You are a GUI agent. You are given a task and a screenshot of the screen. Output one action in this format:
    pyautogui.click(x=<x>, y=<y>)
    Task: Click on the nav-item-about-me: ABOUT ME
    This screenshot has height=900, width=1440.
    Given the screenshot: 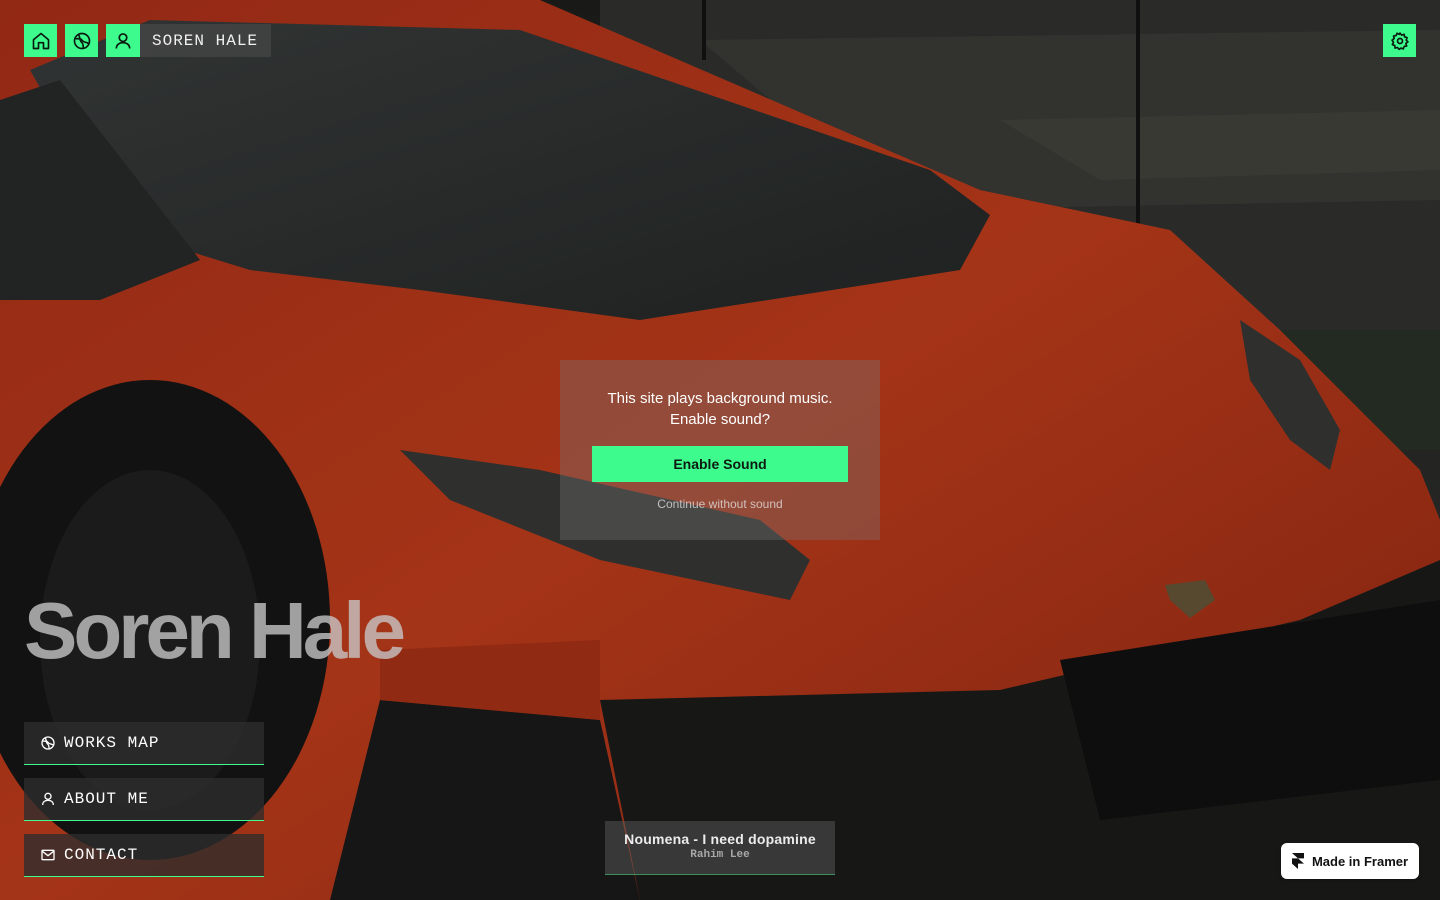 What is the action you would take?
    pyautogui.click(x=144, y=799)
    